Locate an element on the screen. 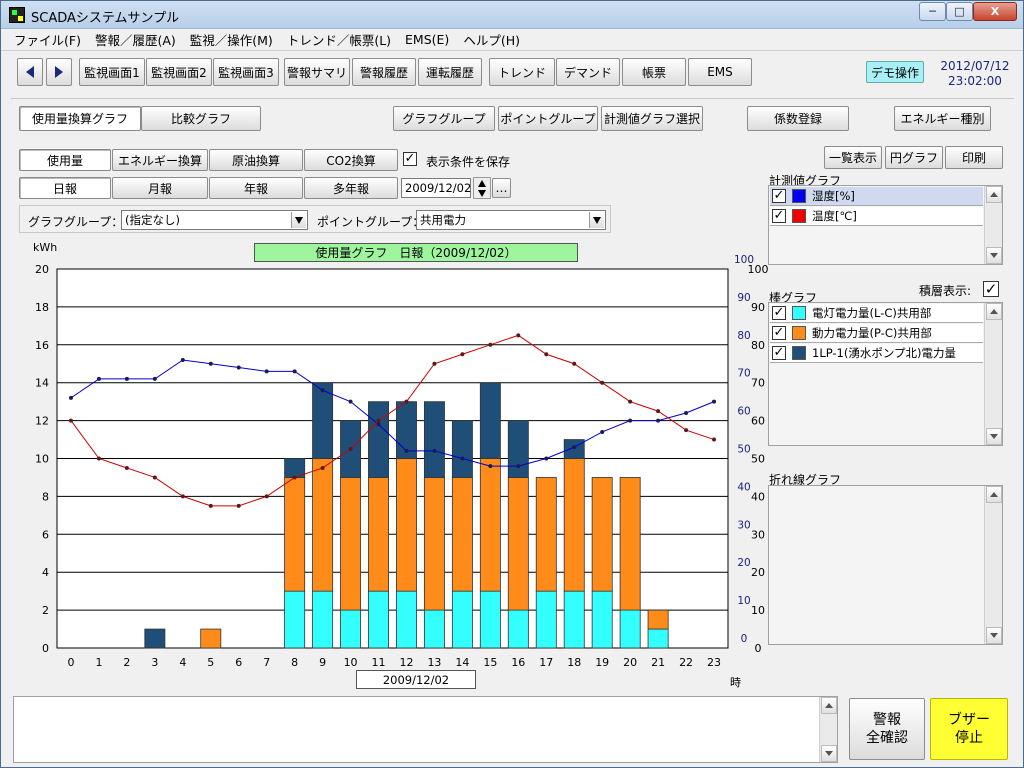 This screenshot has width=1024, height=768. message-area is located at coordinates (425, 729).